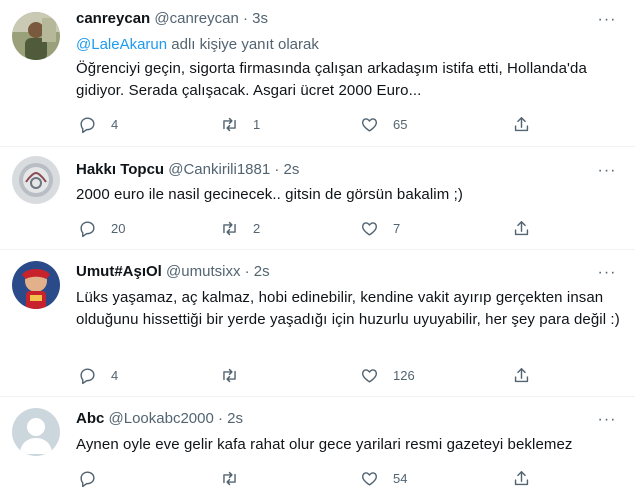  Describe the element at coordinates (383, 124) in the screenshot. I see `like-button: 65` at that location.